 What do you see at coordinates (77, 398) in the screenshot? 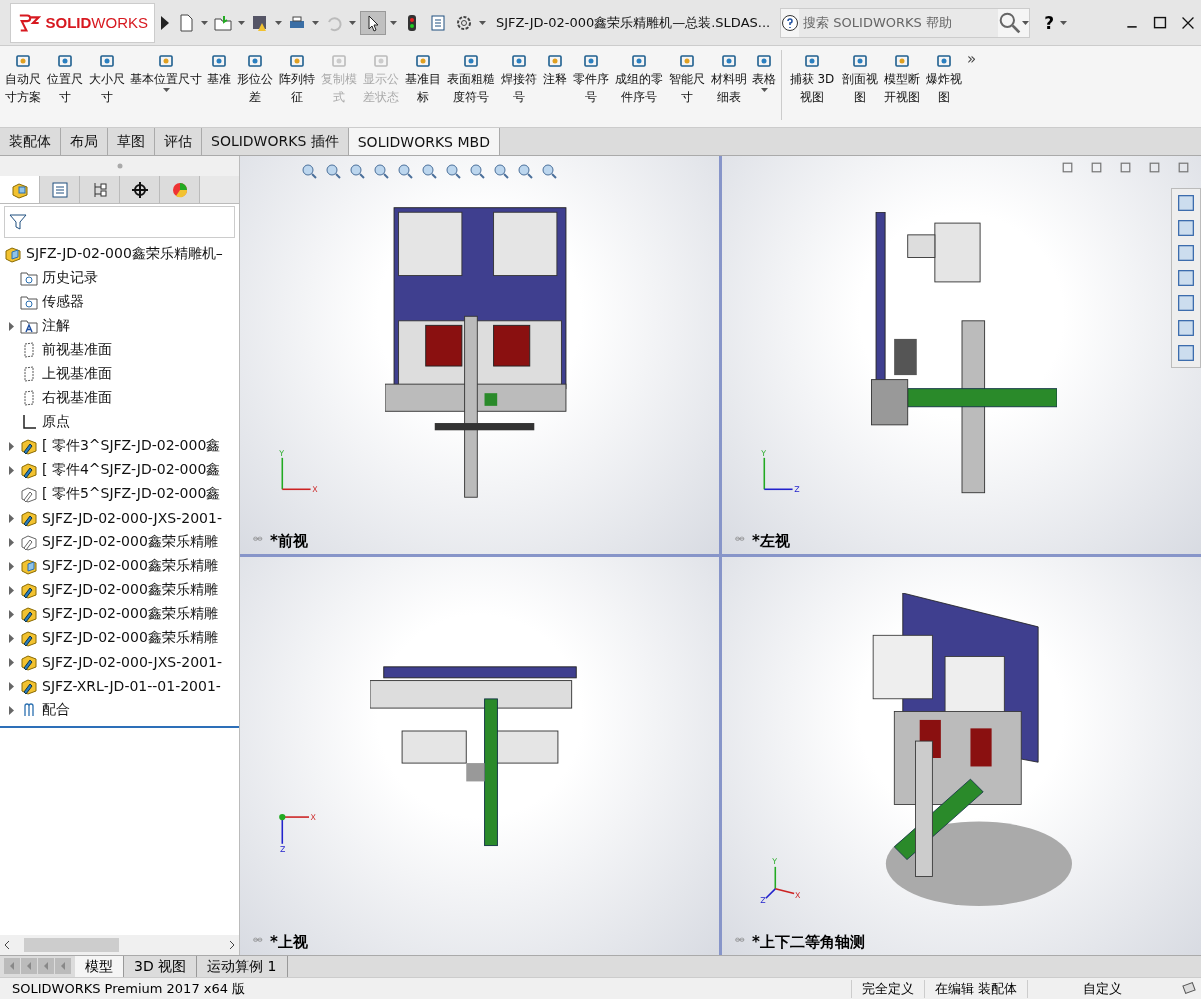
I see `tree-item: 右视基准面` at bounding box center [77, 398].